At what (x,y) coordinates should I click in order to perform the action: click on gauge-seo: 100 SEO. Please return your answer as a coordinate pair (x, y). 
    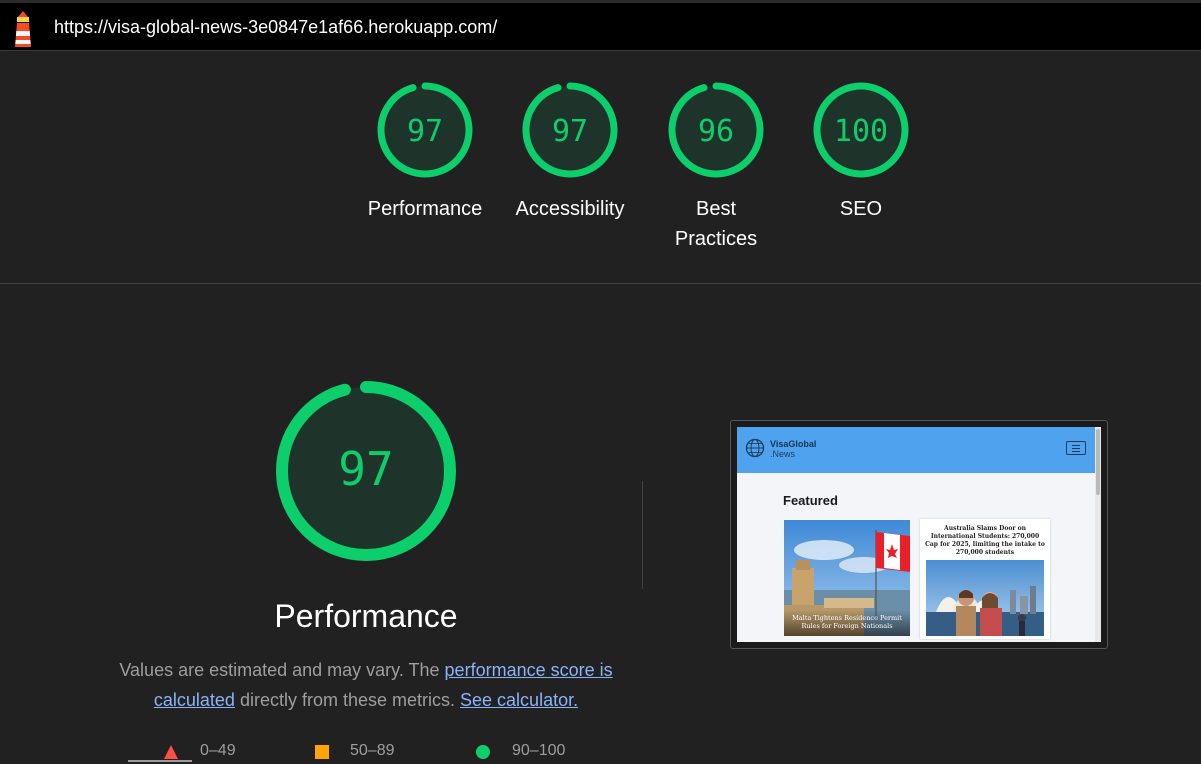
    Looking at the image, I should click on (861, 152).